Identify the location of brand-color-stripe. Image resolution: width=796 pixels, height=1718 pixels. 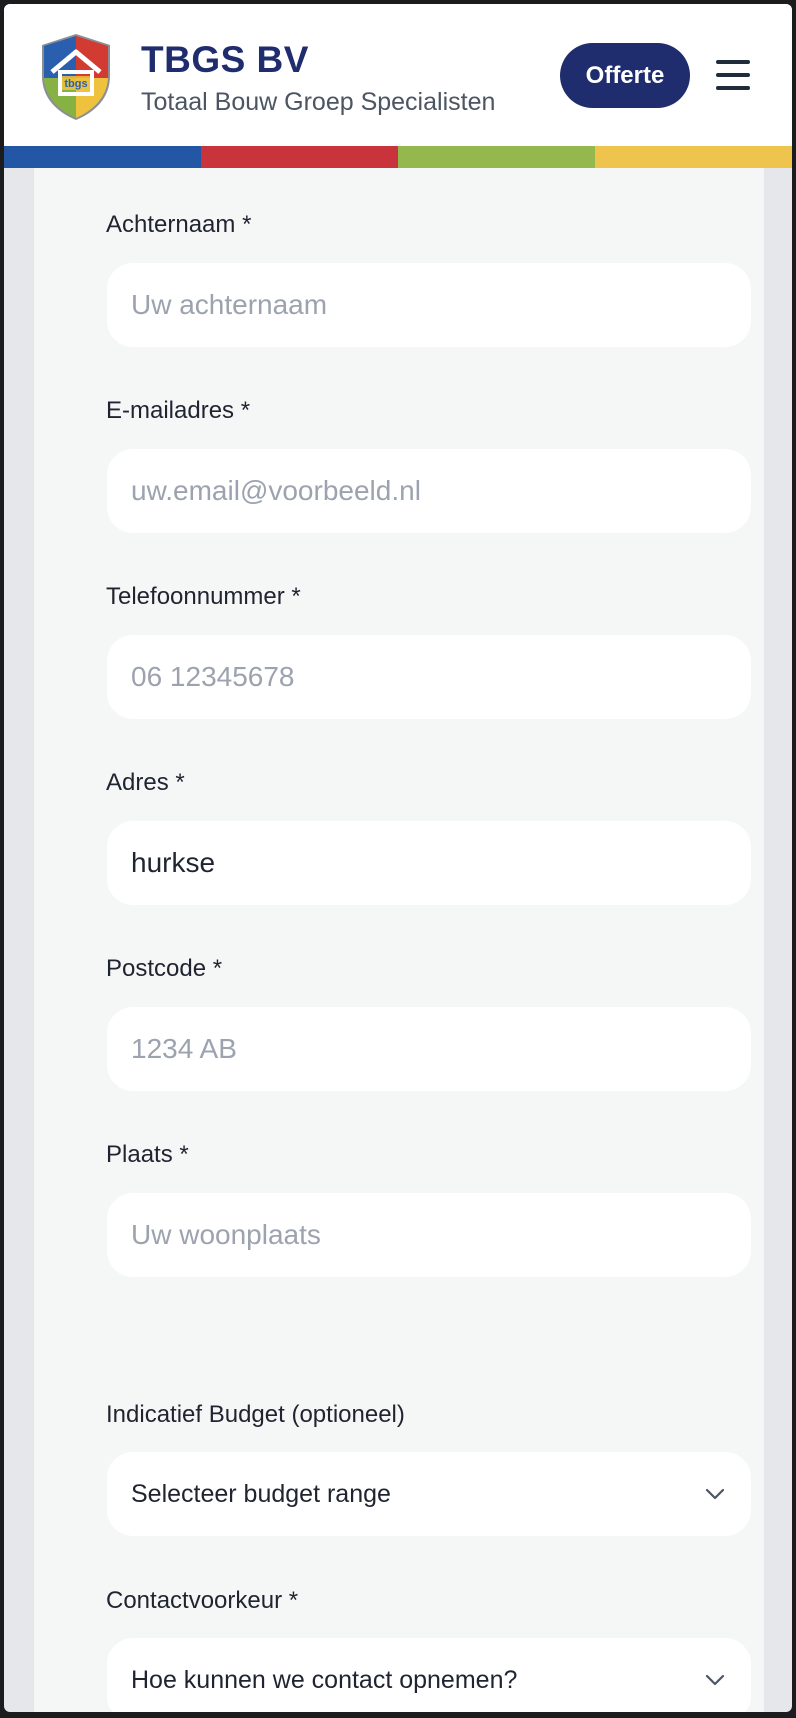
(398, 157).